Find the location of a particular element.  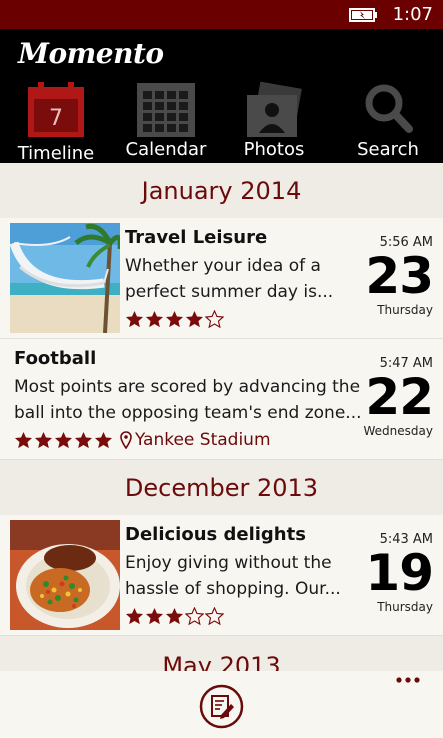

status-clock: 1:07 is located at coordinates (412, 14).